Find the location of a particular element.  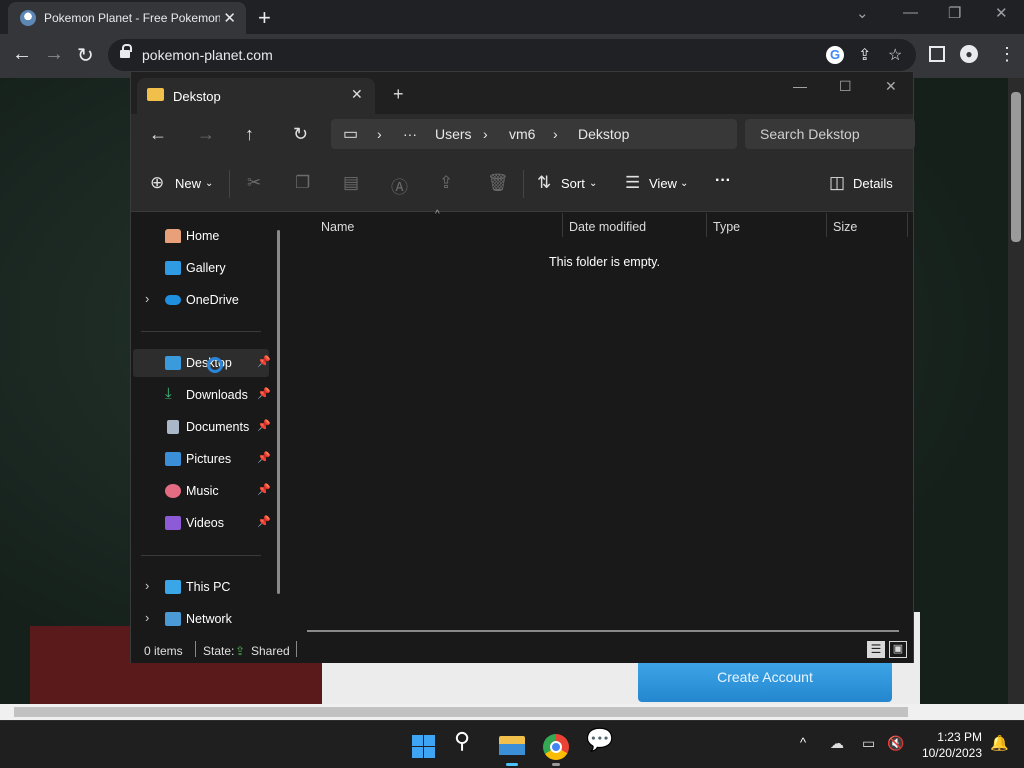

explorer-tab: Dekstop ✕ is located at coordinates (256, 96).